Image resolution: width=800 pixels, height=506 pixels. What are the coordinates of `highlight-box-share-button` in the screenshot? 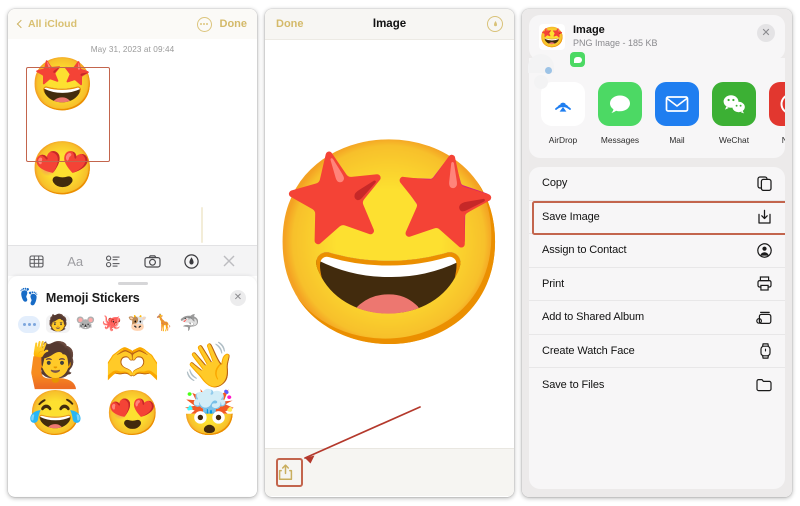 It's located at (289, 472).